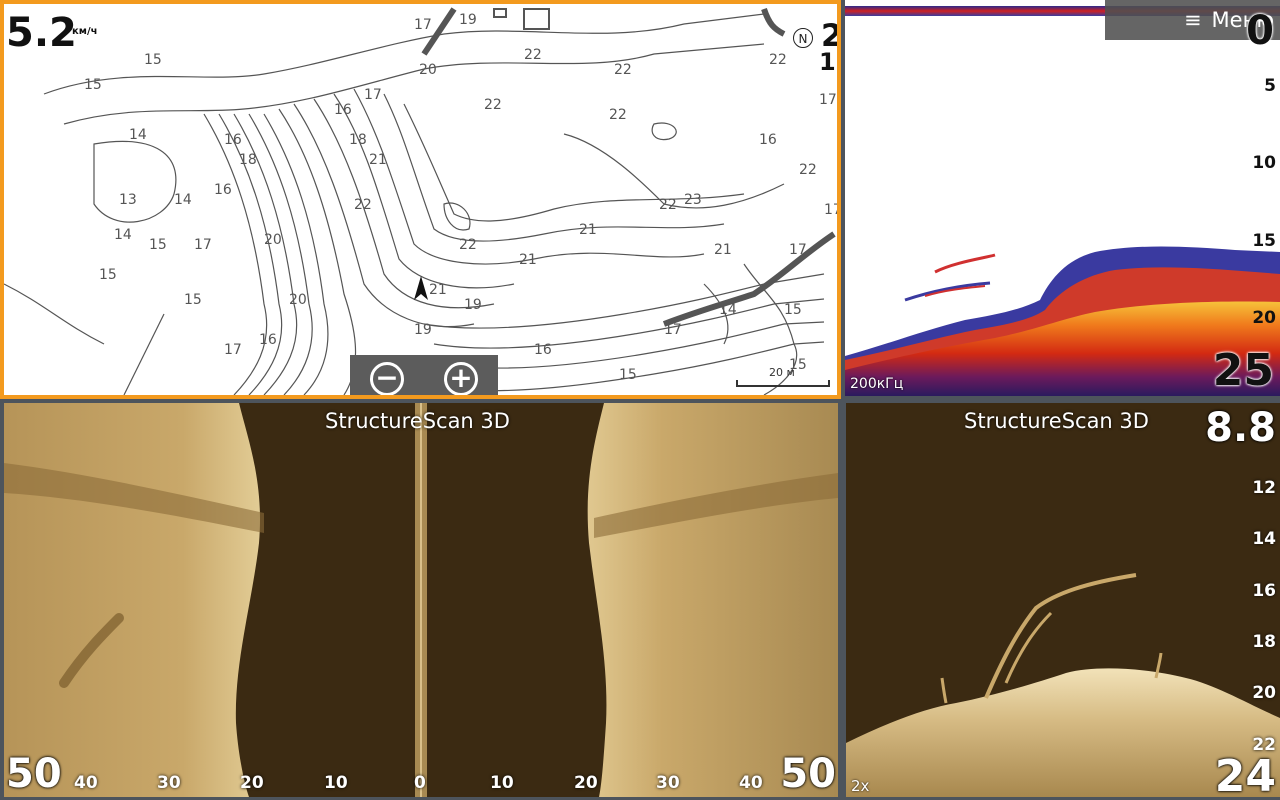  What do you see at coordinates (1260, 31) in the screenshot?
I see `sonar-depth-top: 0` at bounding box center [1260, 31].